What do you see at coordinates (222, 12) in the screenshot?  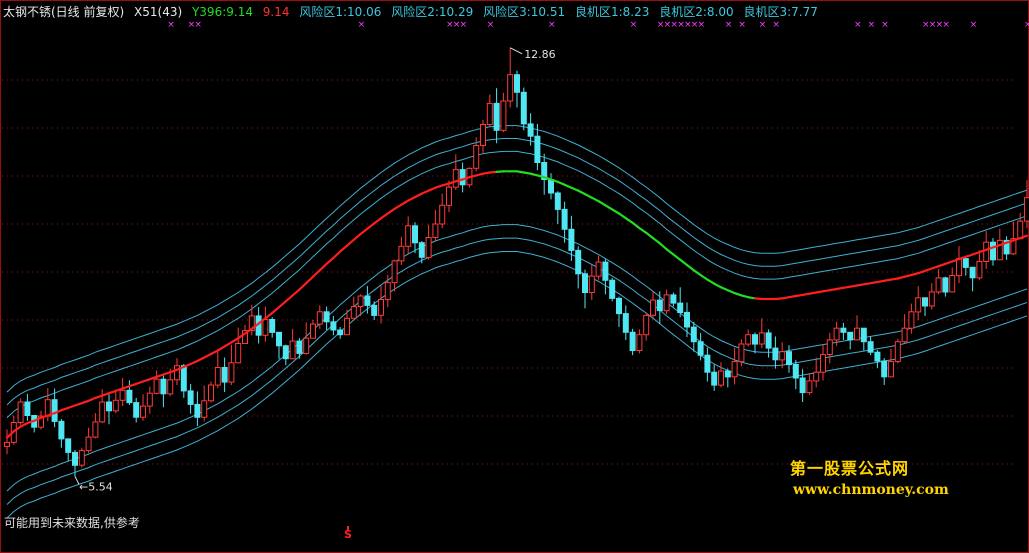 I see `y-value: Y396:9.14` at bounding box center [222, 12].